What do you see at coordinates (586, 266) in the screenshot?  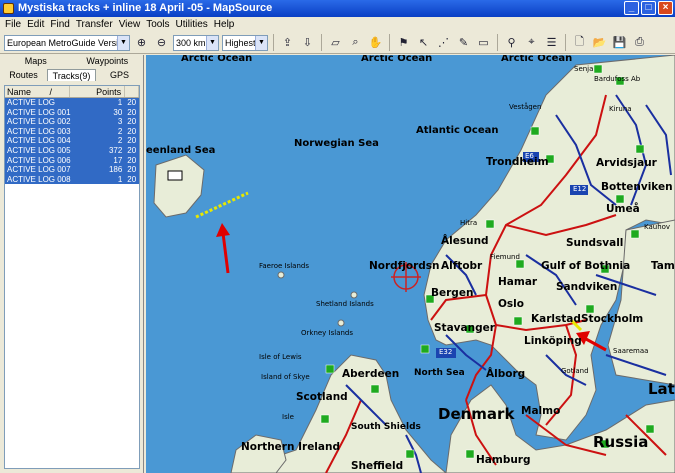 I see `label-gulf-of-bothnia: Gulf of Bothnia` at bounding box center [586, 266].